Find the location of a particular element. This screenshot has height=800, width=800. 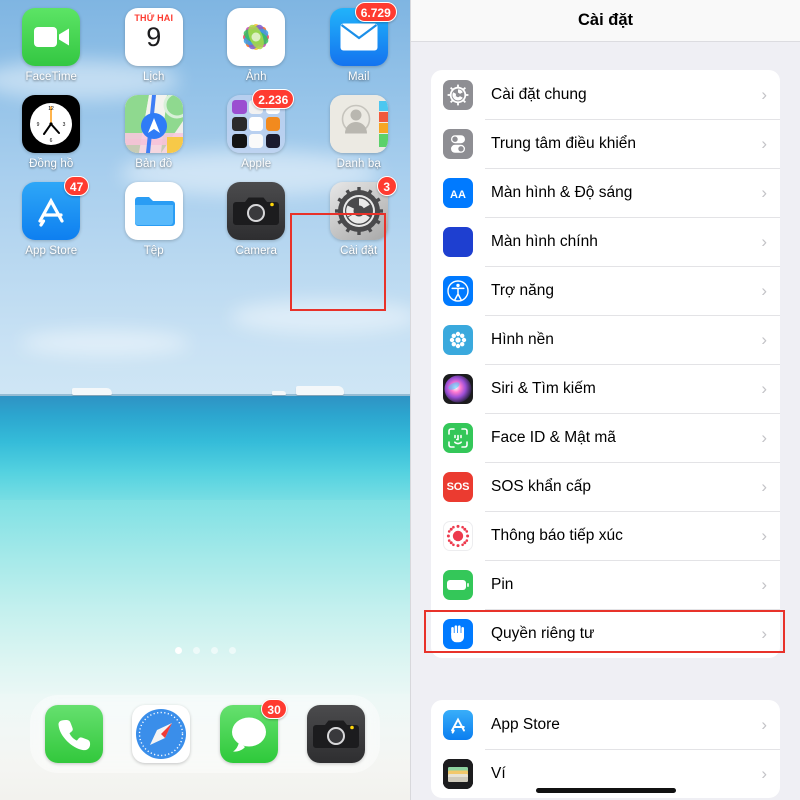

app-label: Bản đồ is located at coordinates (154, 164).